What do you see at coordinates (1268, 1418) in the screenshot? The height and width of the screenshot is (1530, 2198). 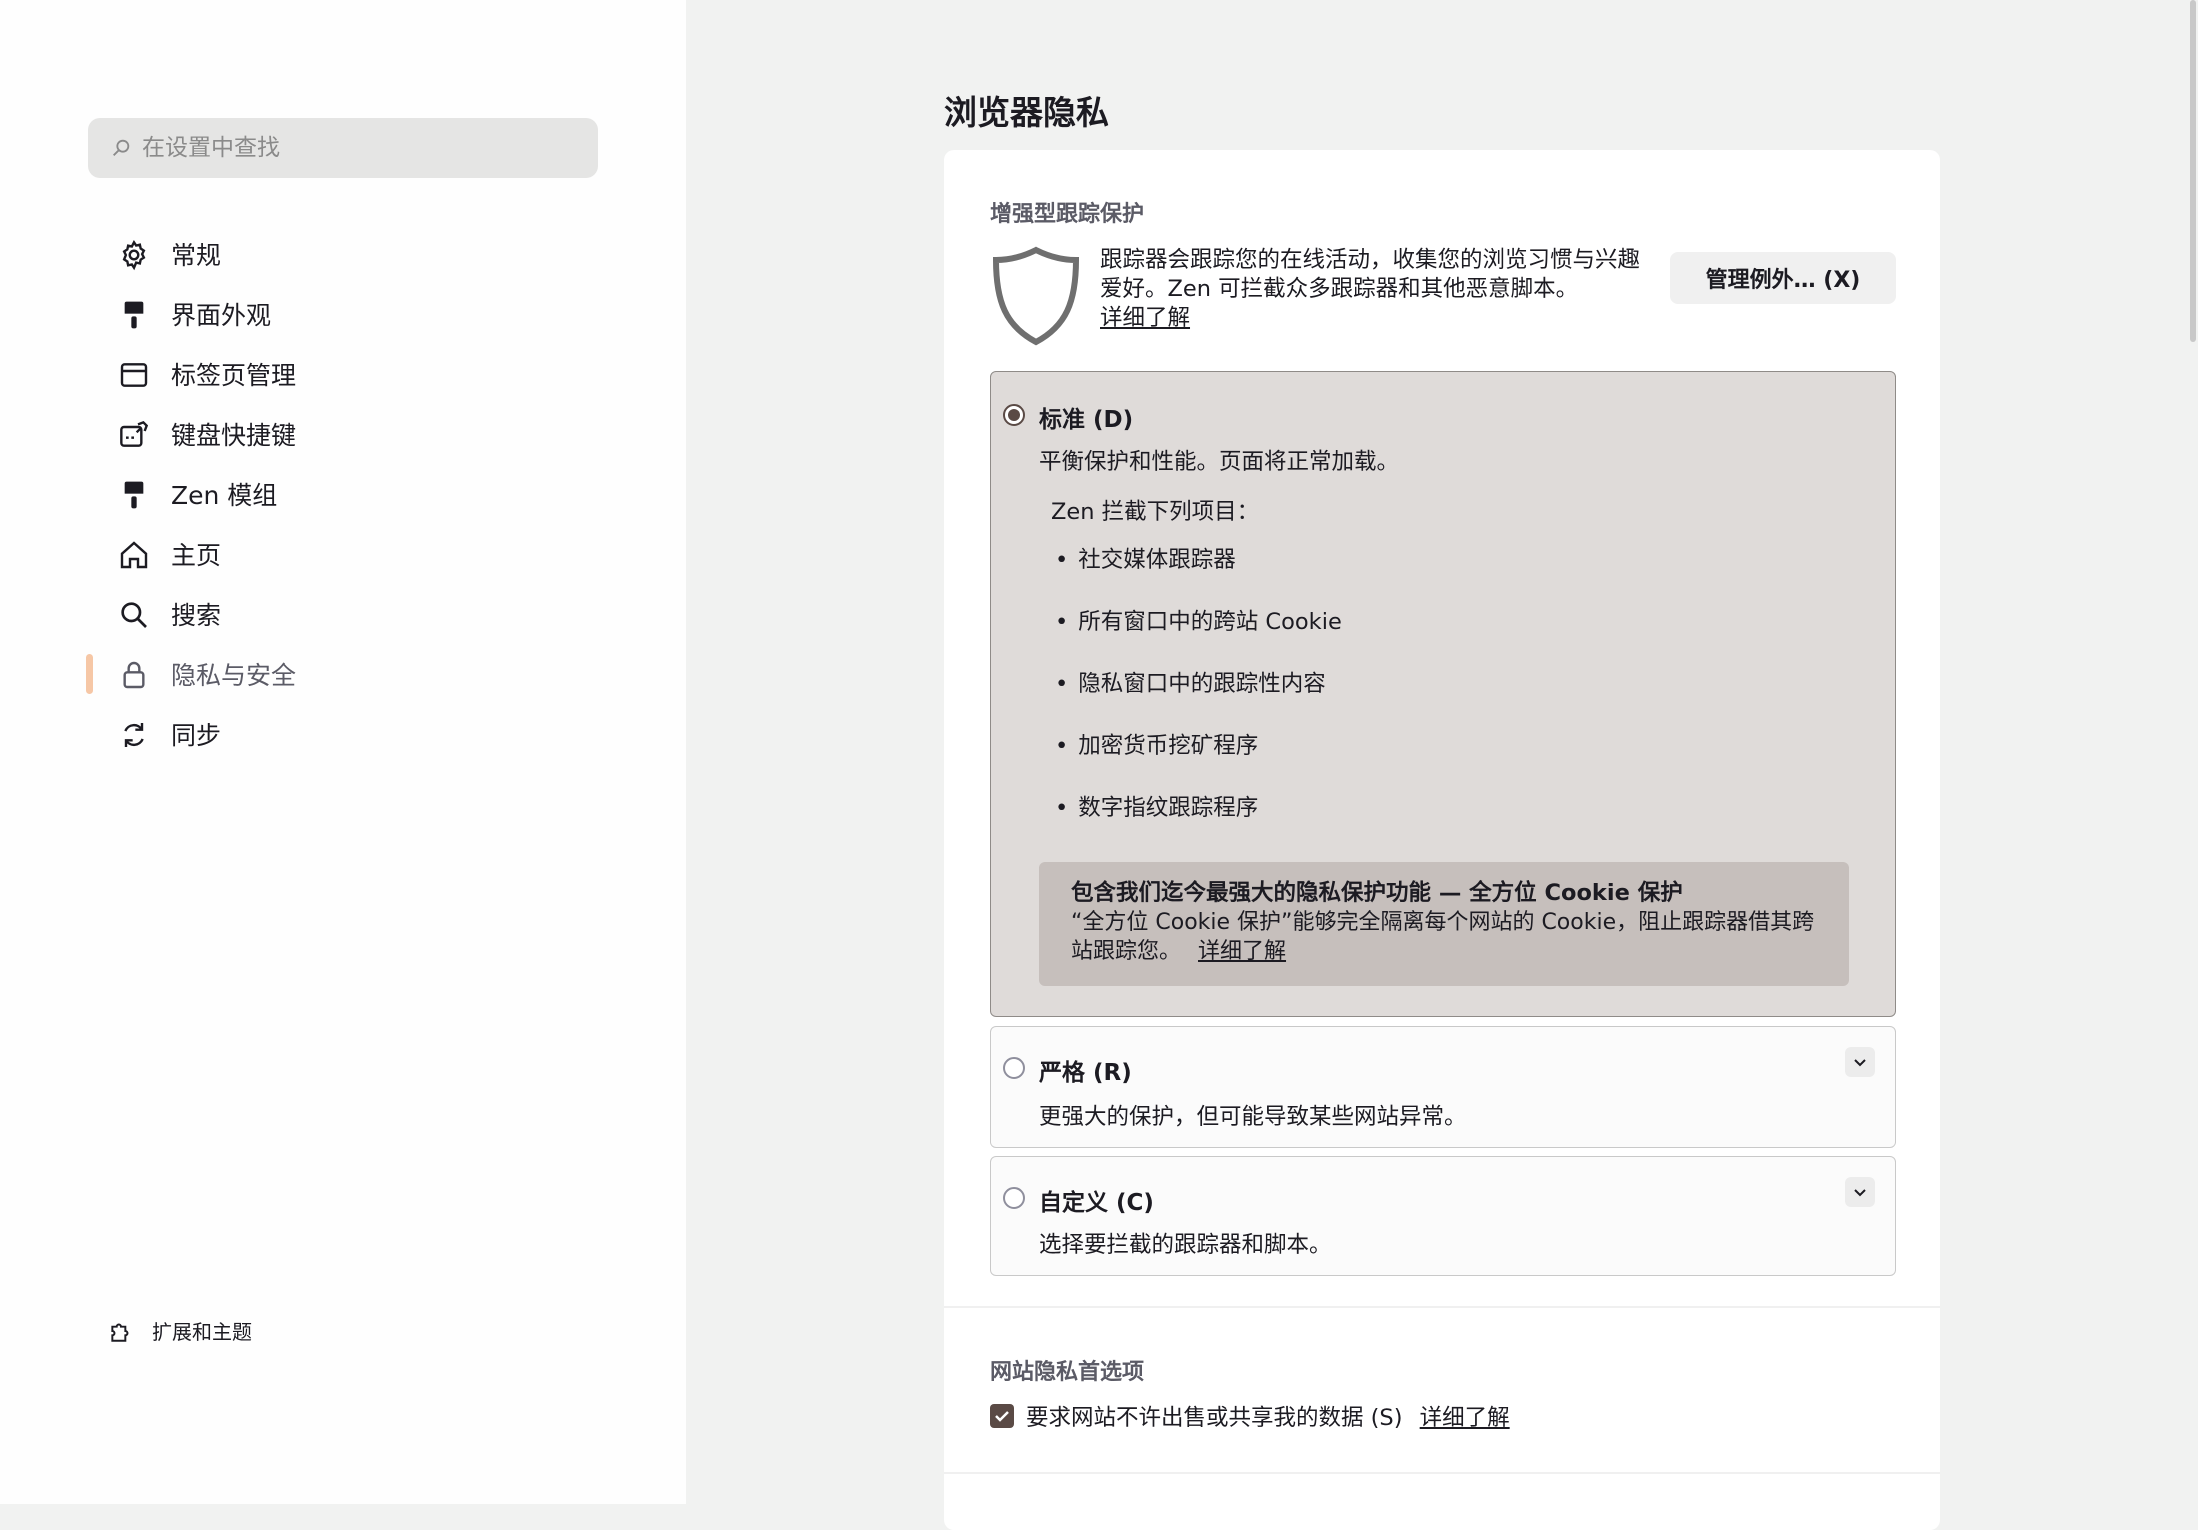 I see `do-not-sell-label: 要求网站不许出售或共享我的数据 (S) 详细了解` at bounding box center [1268, 1418].